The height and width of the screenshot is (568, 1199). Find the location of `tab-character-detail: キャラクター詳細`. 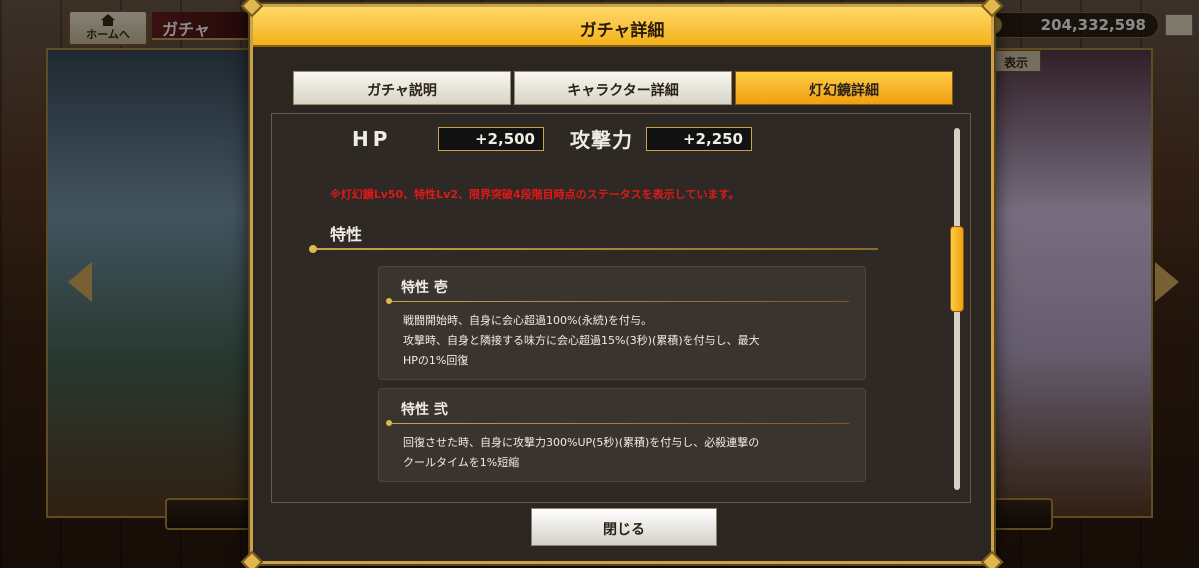

tab-character-detail: キャラクター詳細 is located at coordinates (623, 88).